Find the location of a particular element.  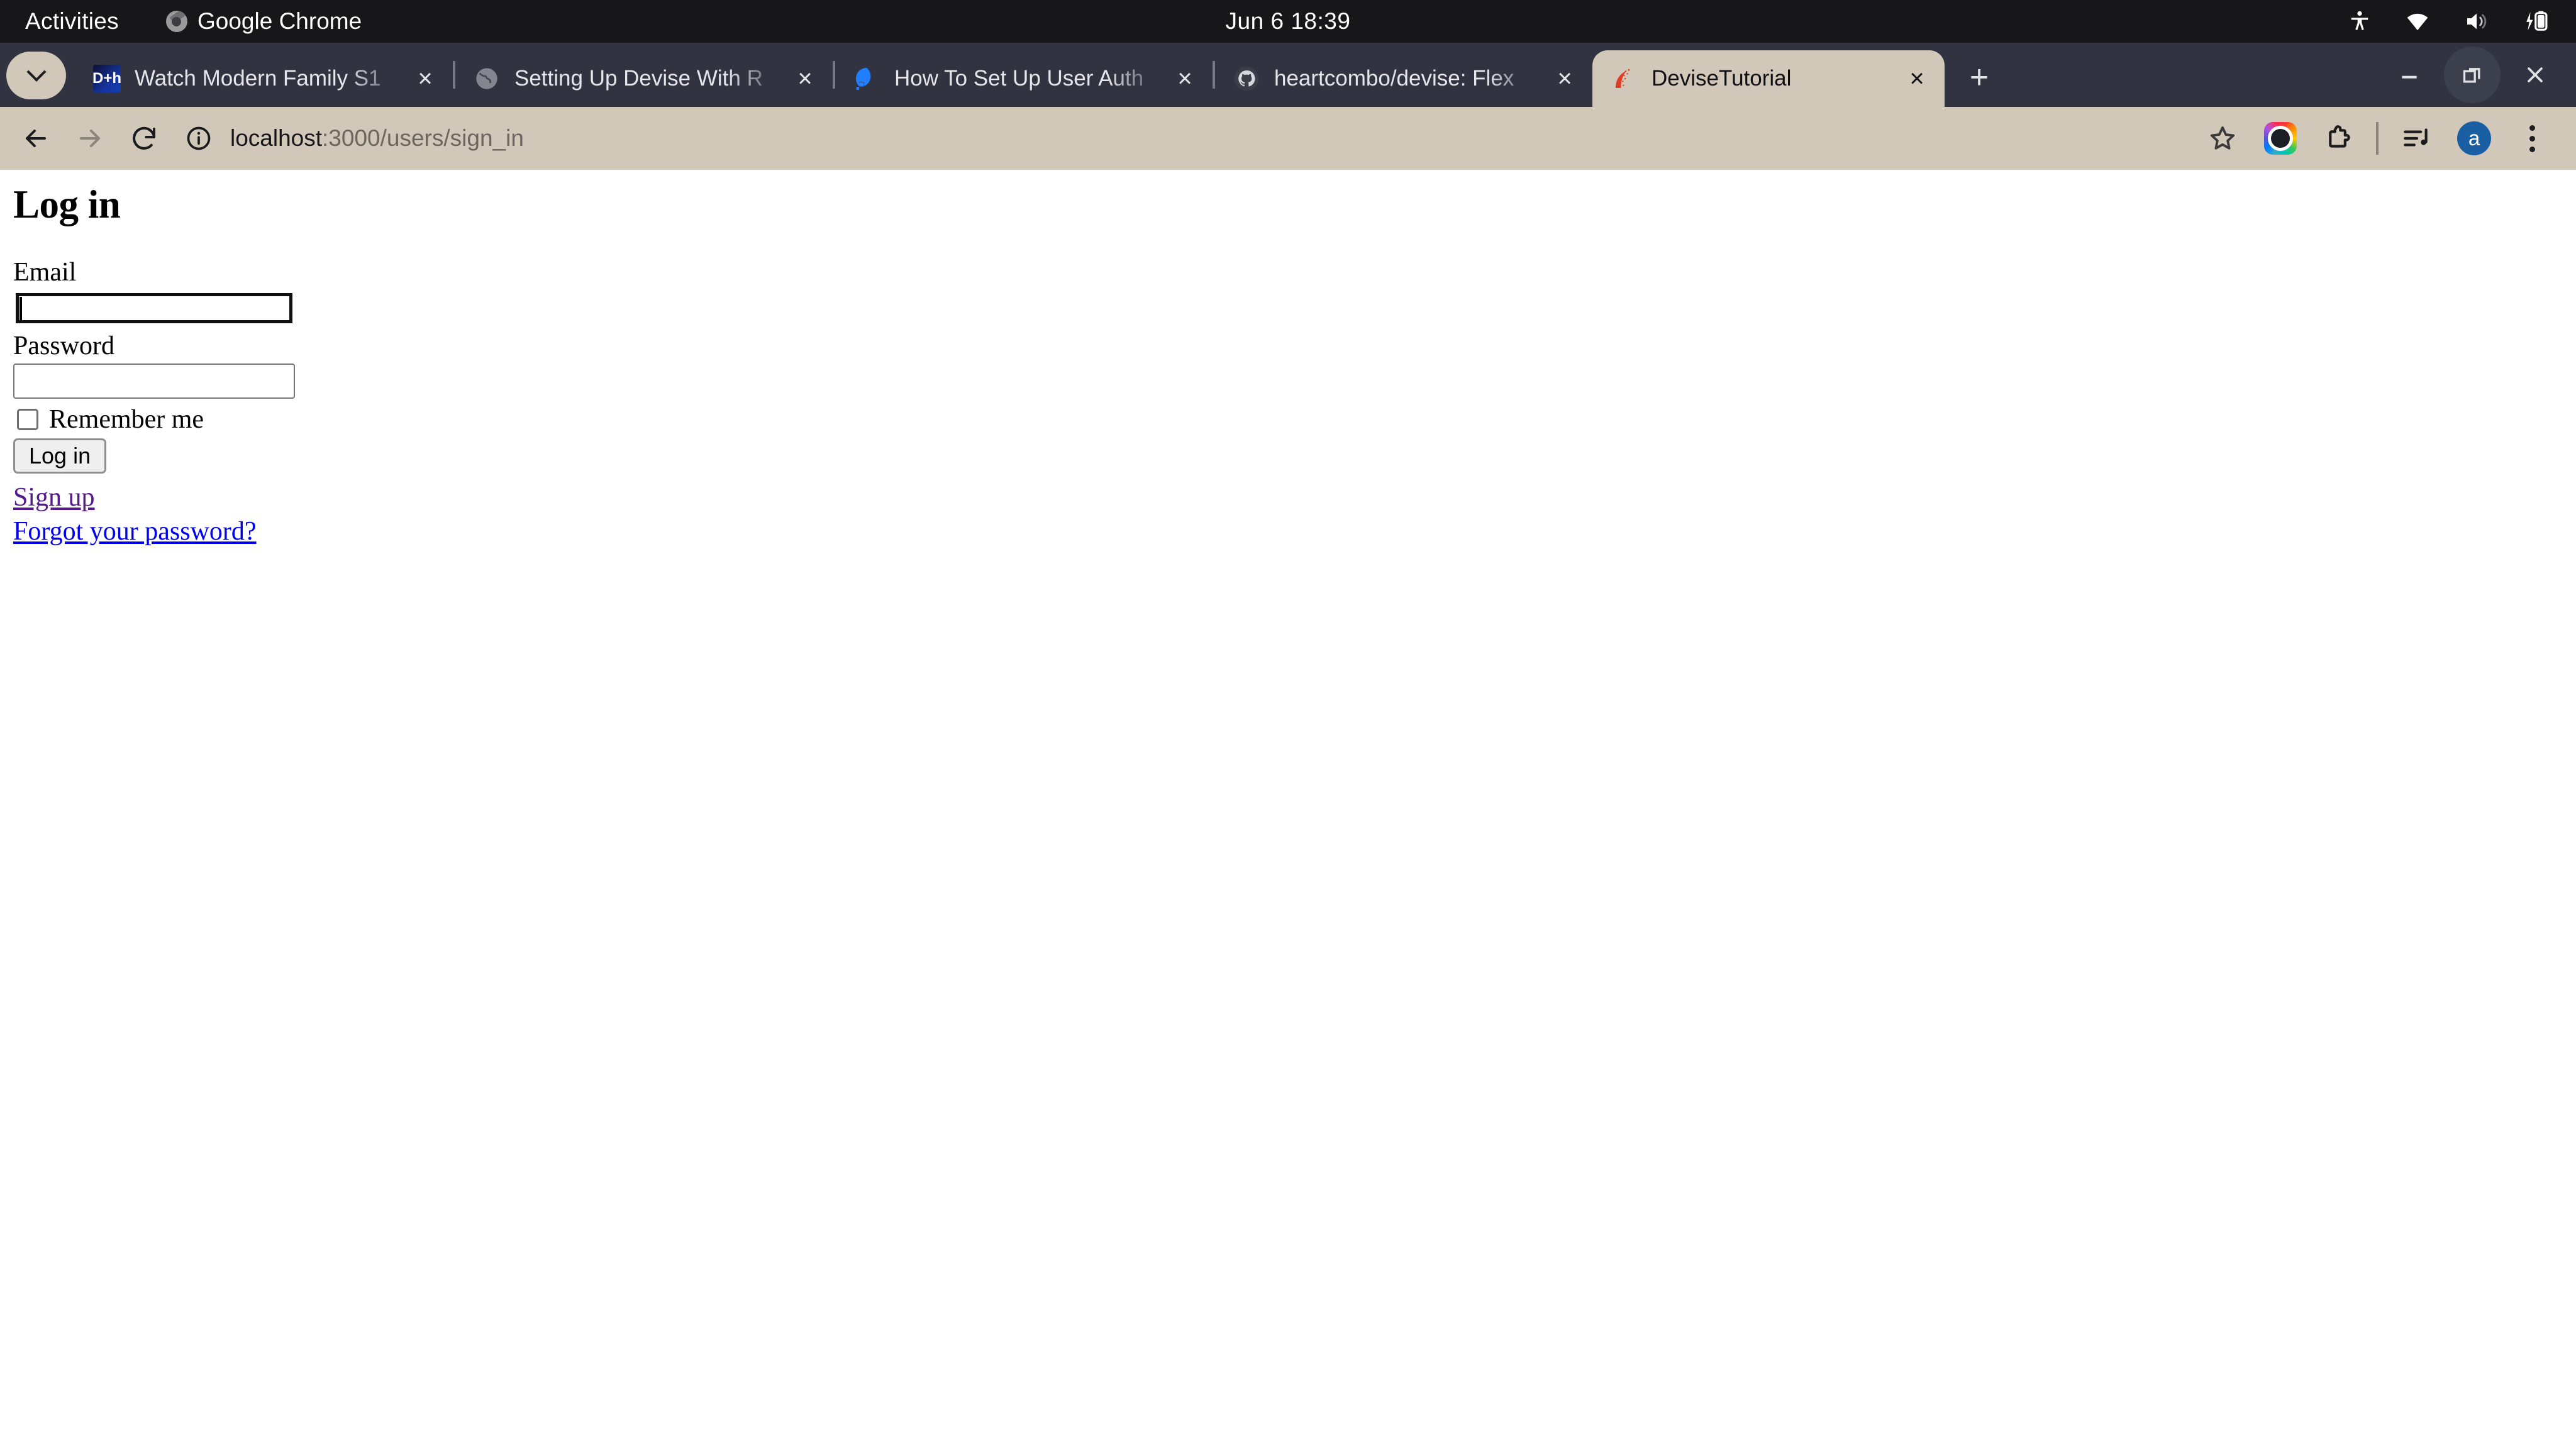

digitalocean-favicon is located at coordinates (866, 78).